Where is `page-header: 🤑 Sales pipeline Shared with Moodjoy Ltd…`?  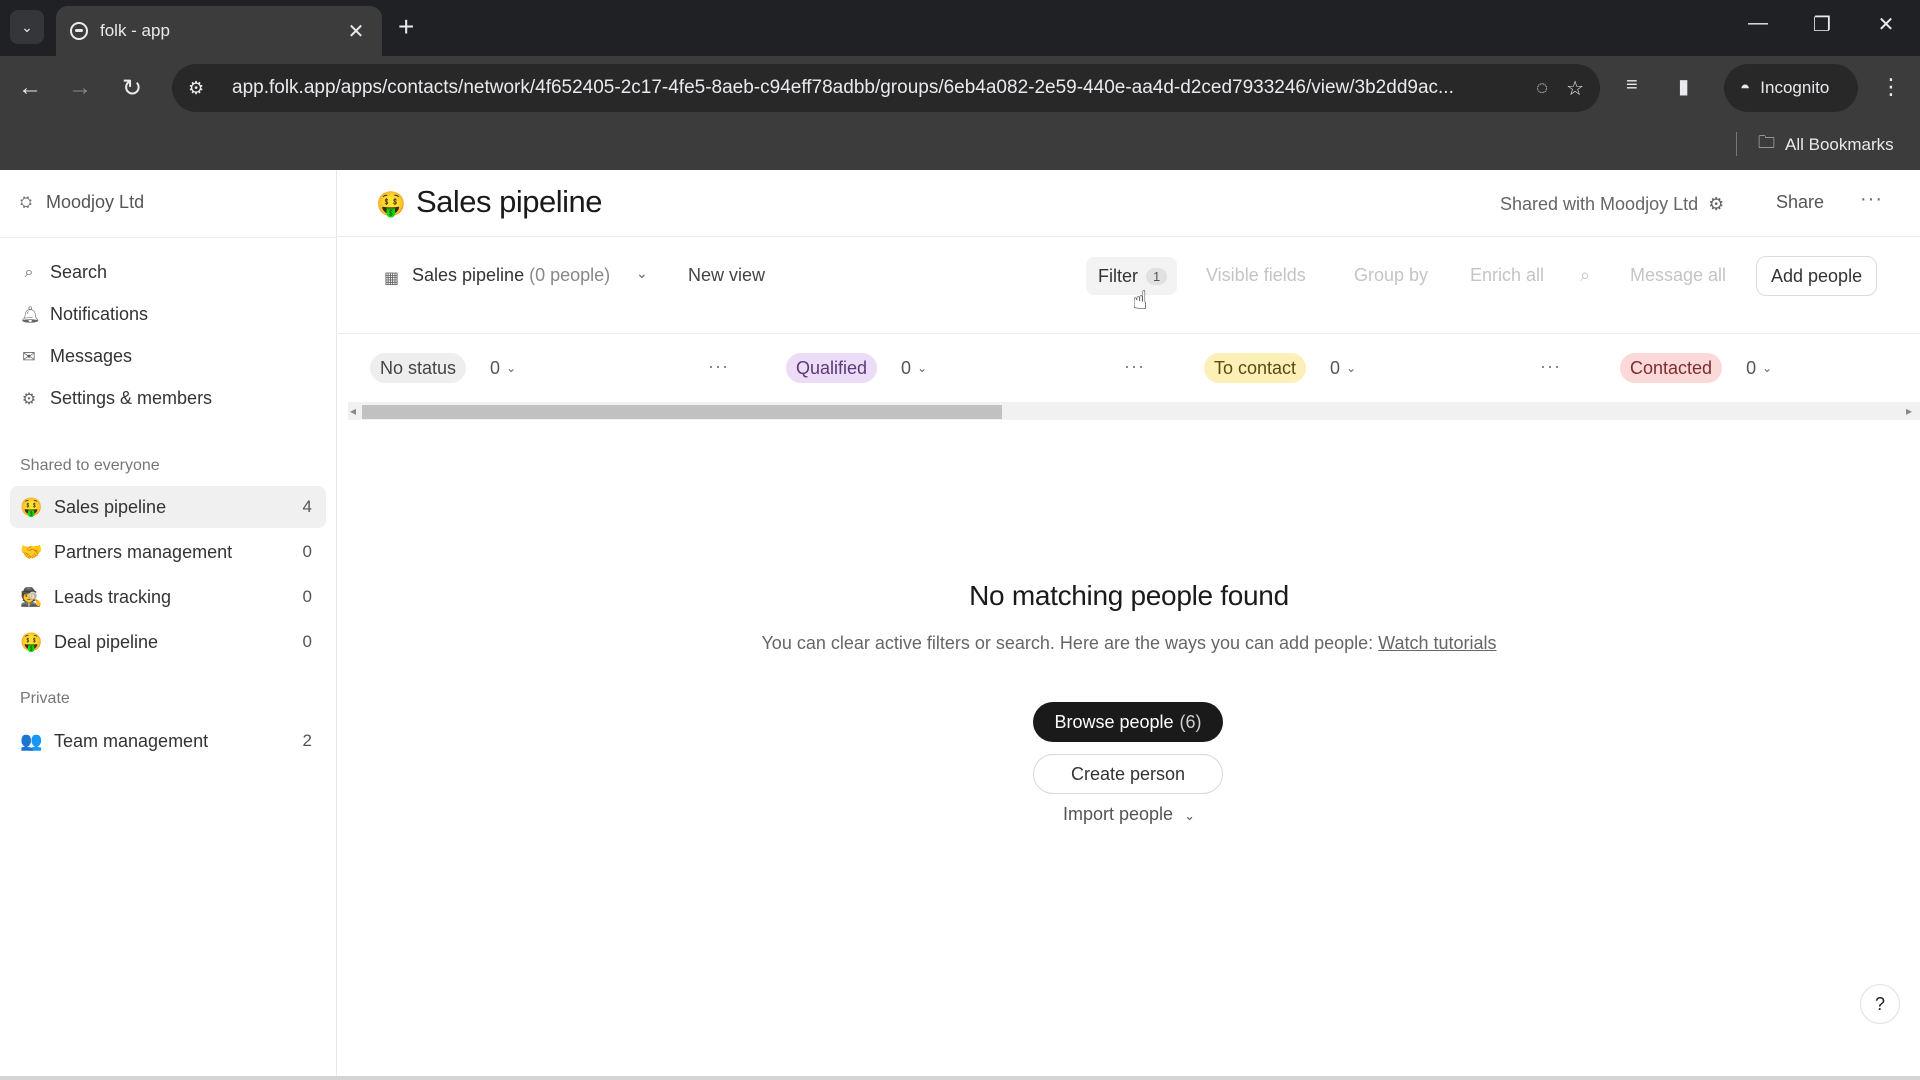 page-header: 🤑 Sales pipeline Shared with Moodjoy Ltd… is located at coordinates (1129, 203).